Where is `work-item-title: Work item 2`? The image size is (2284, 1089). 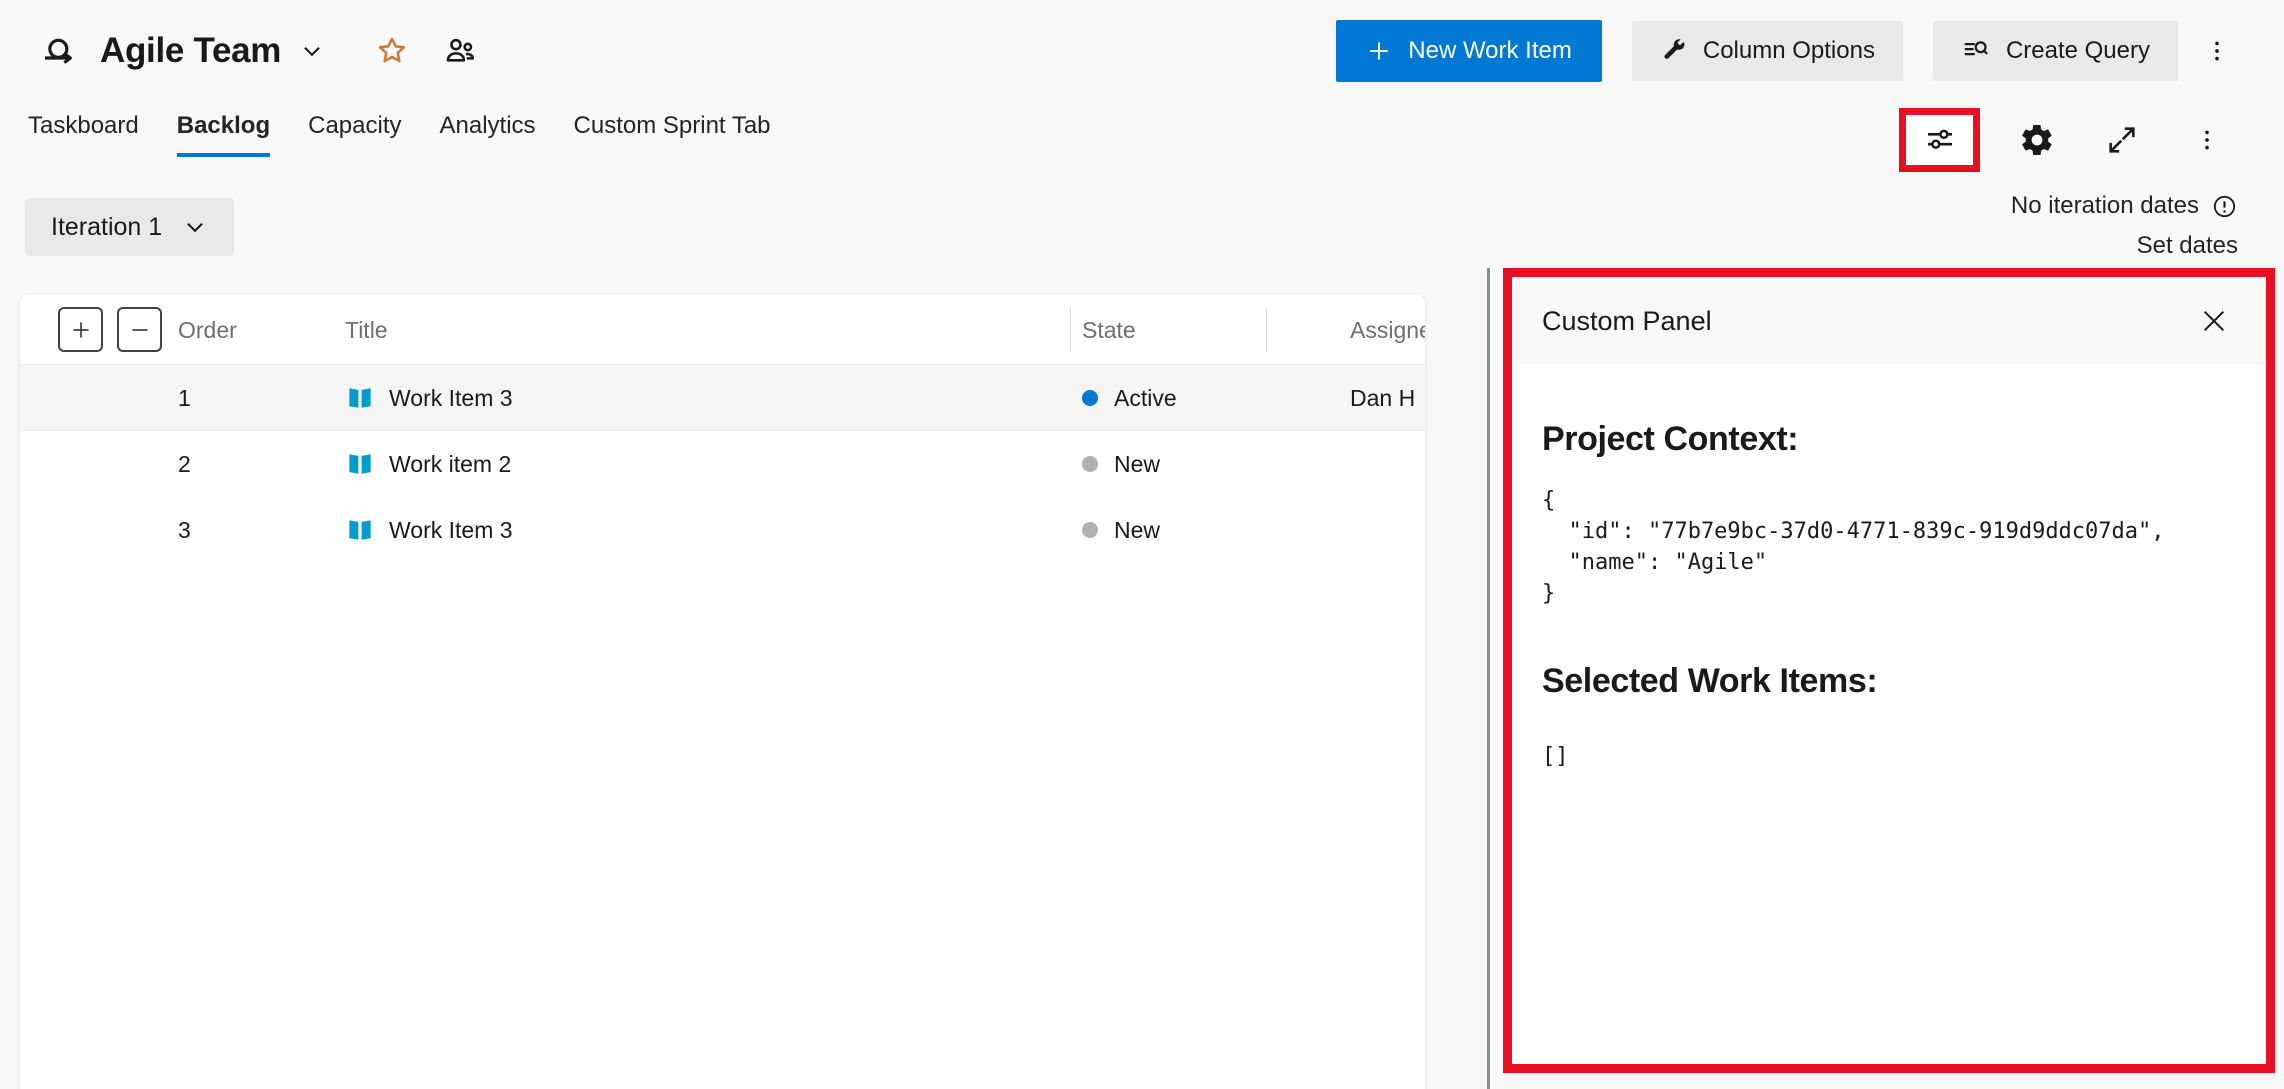 work-item-title: Work item 2 is located at coordinates (450, 464).